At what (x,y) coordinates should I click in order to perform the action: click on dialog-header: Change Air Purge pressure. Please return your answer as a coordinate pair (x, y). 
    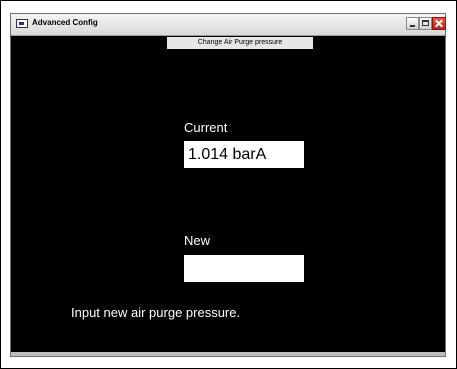
    Looking at the image, I should click on (240, 43).